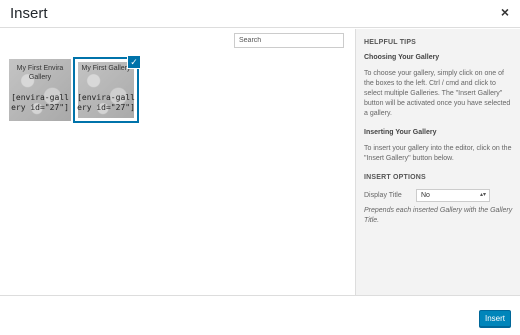 This screenshot has height=335, width=520. Describe the element at coordinates (482, 195) in the screenshot. I see `select-arrows-icon: ▴▾` at that location.